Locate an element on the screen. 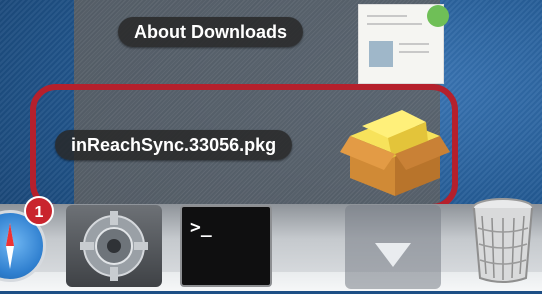  about-downloads-label: About Downloads is located at coordinates (210, 32).